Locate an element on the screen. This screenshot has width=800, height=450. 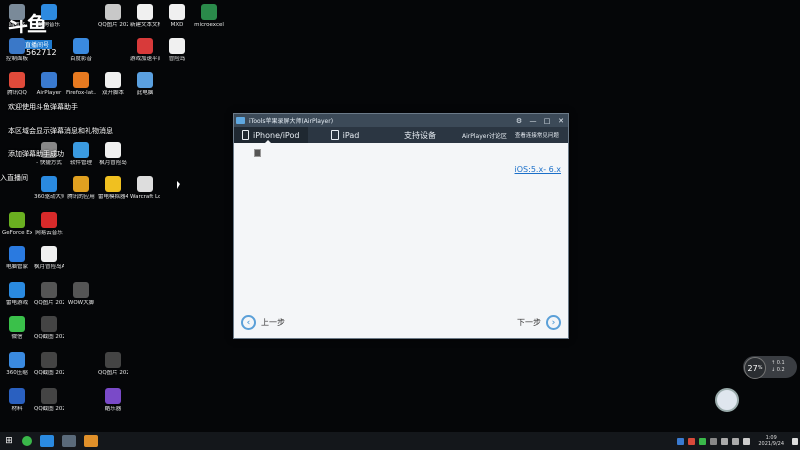
desktop-icon: 冒险岛 is located at coordinates (177, 50).